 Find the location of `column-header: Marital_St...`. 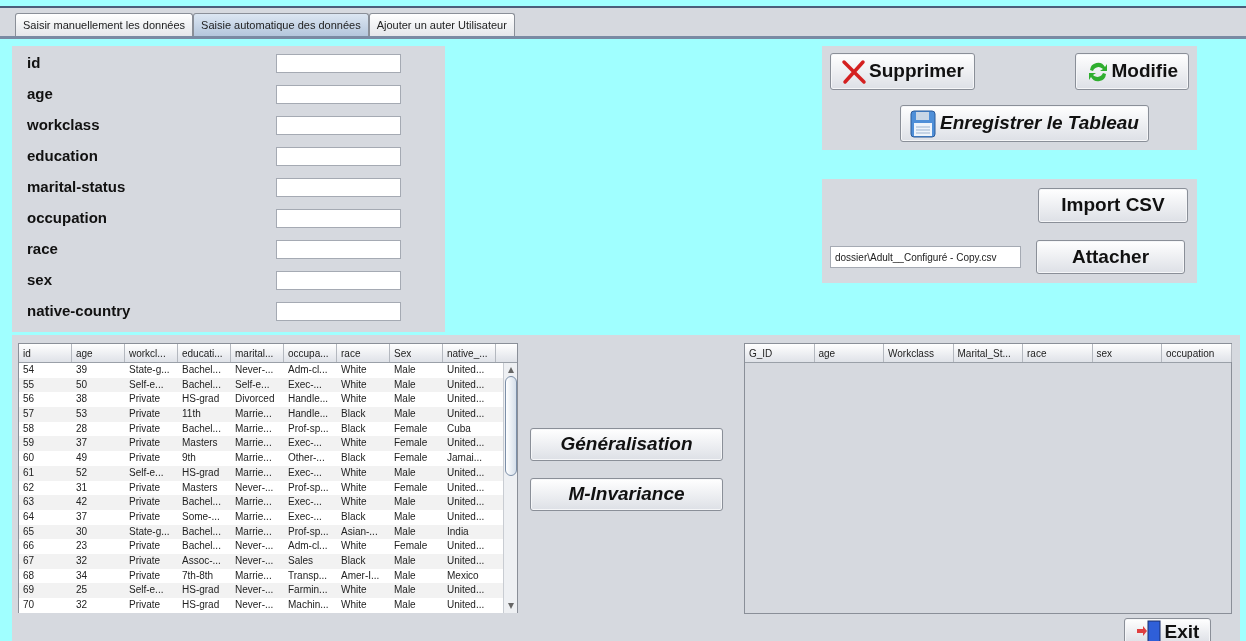

column-header: Marital_St... is located at coordinates (988, 353).